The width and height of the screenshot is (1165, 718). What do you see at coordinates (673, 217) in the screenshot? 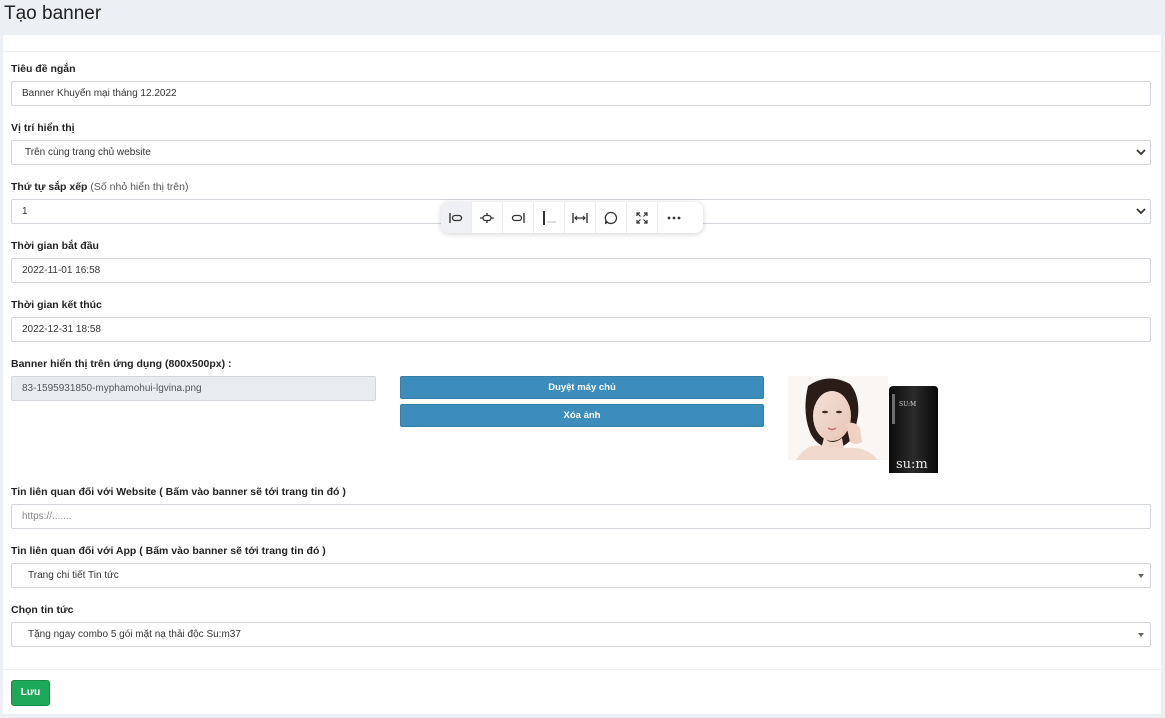
I see `more-icon` at bounding box center [673, 217].